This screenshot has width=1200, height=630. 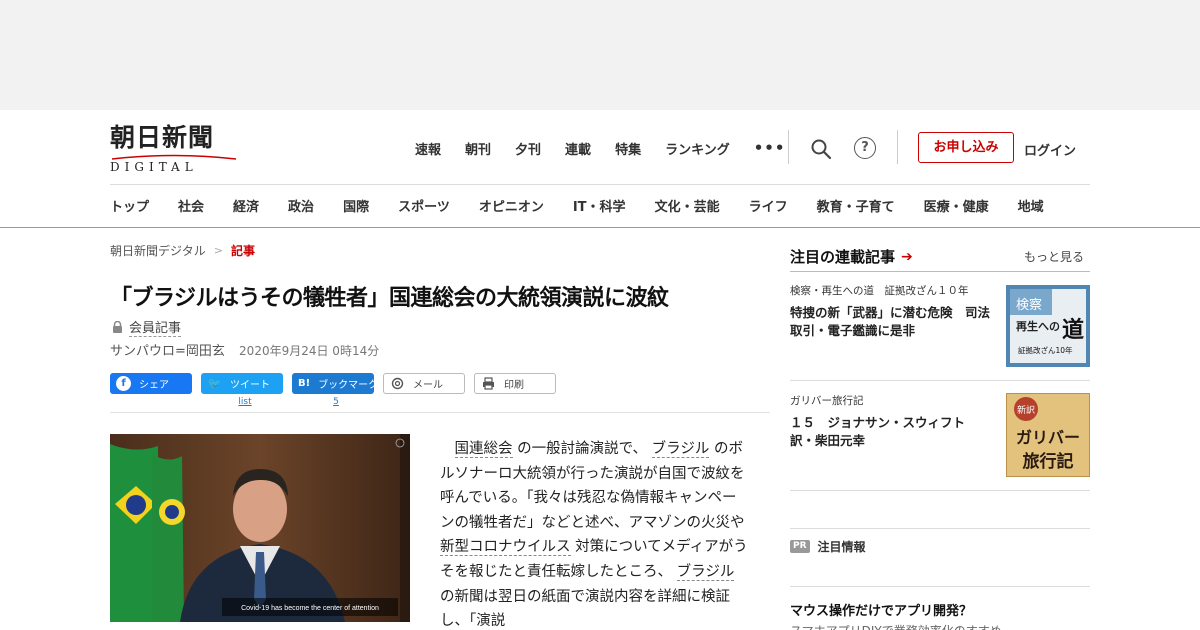 I want to click on cat-region: 地域, so click(x=1031, y=205).